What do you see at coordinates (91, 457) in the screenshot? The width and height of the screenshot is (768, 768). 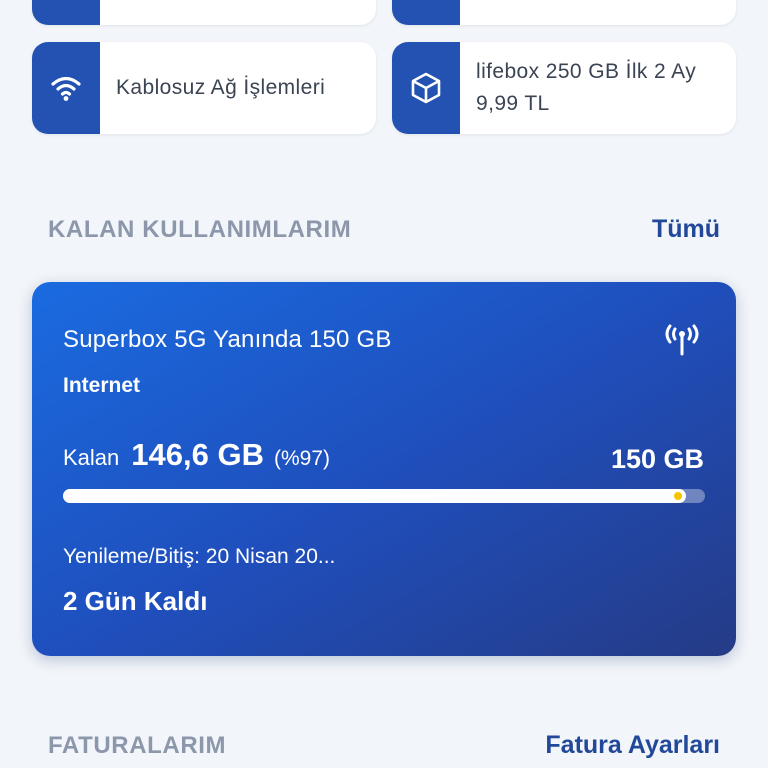 I see `remaining-prefix: Kalan` at bounding box center [91, 457].